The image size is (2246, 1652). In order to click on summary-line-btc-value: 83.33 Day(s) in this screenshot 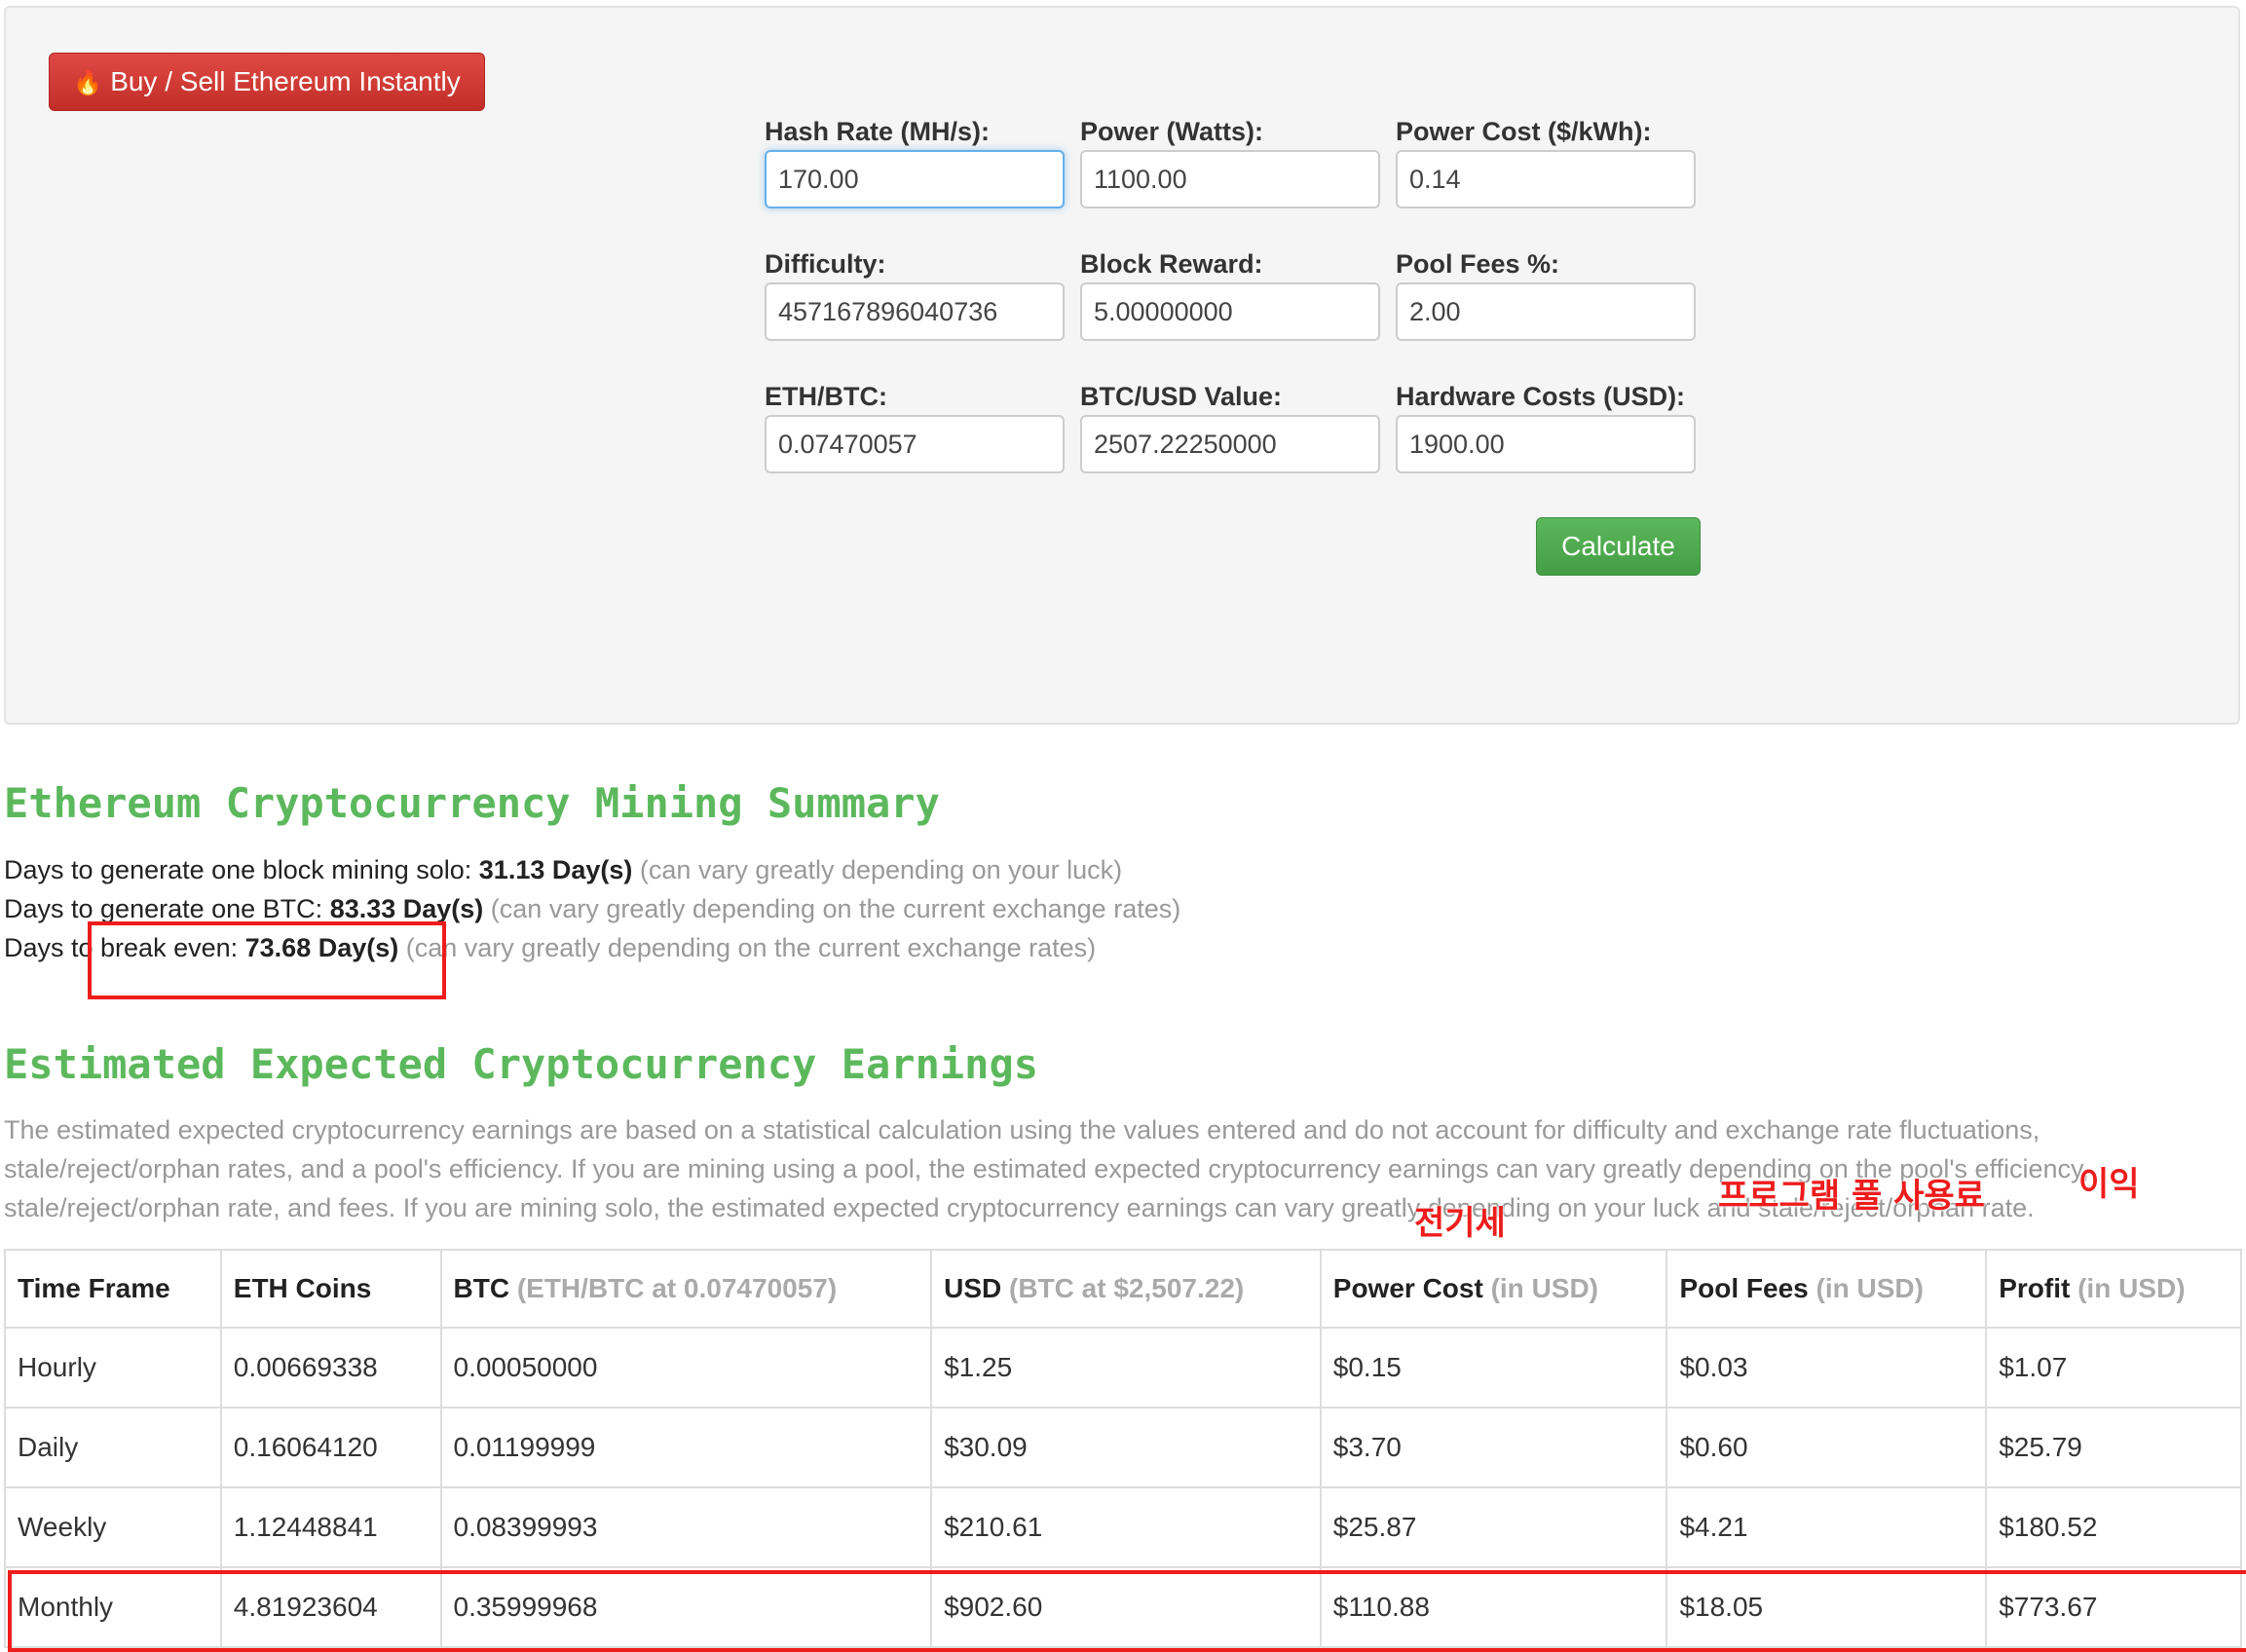, I will do `click(406, 909)`.